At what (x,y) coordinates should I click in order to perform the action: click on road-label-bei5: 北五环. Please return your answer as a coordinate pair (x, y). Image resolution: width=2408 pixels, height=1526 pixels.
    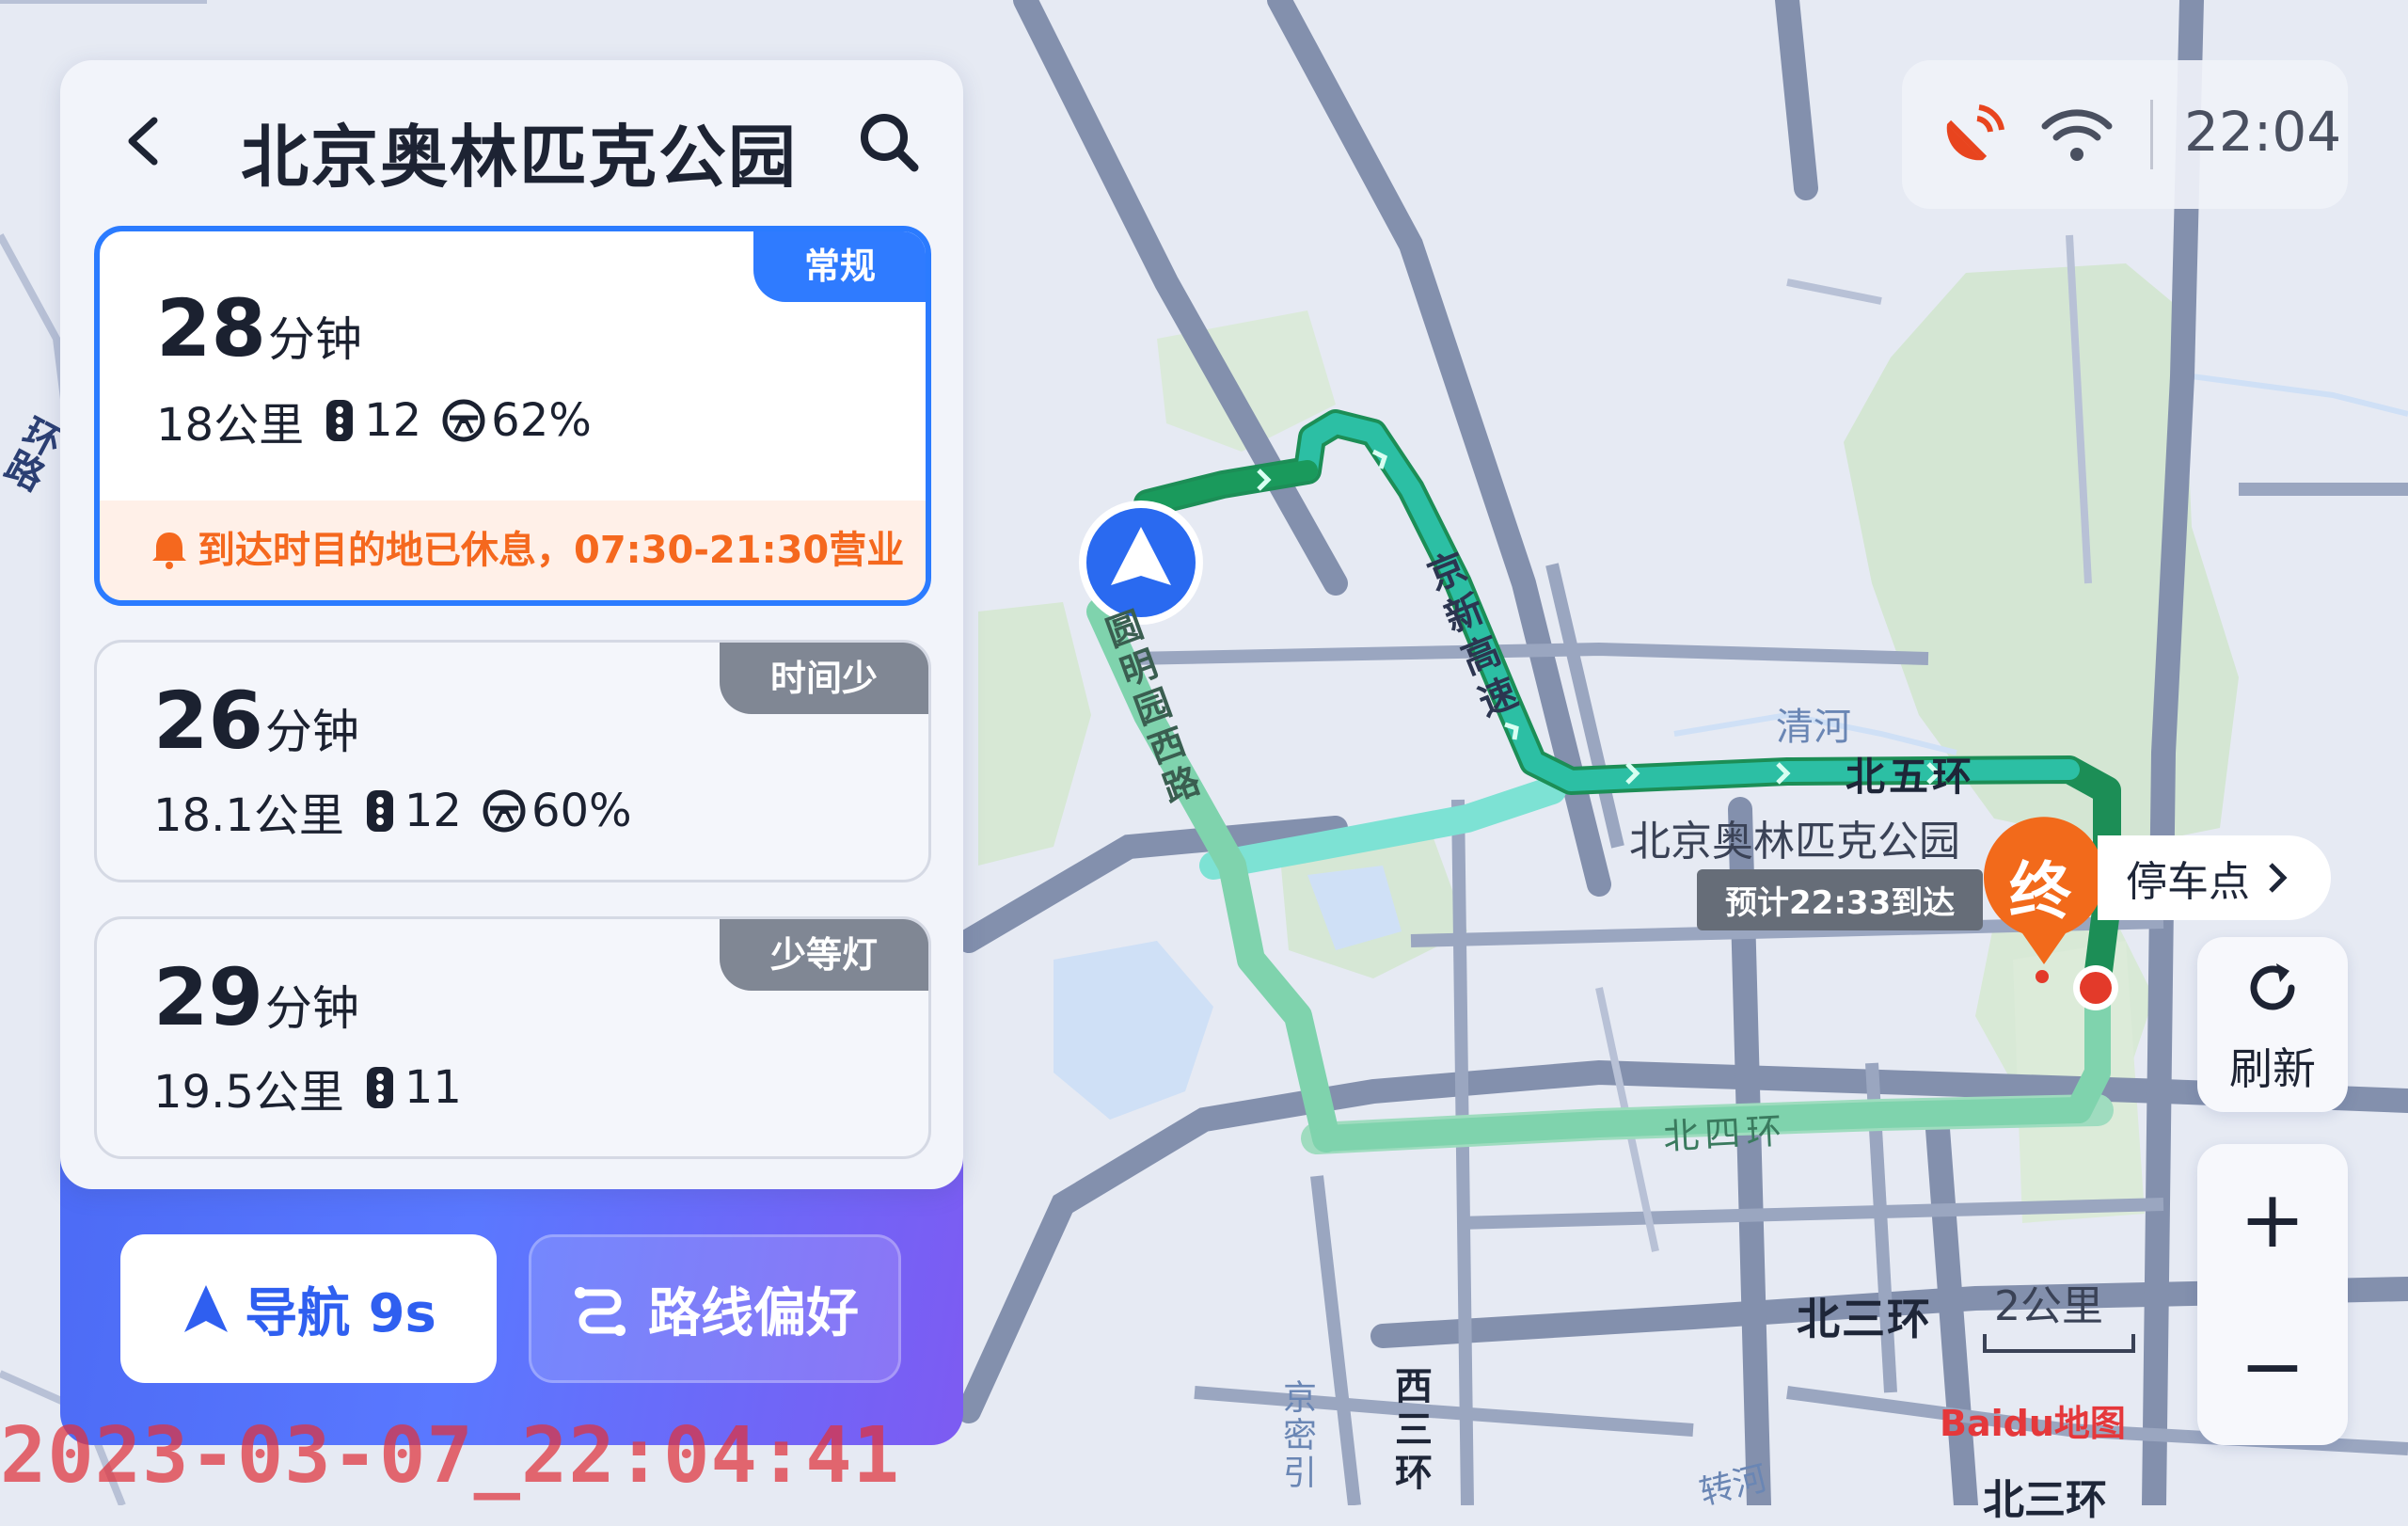
    Looking at the image, I should click on (1911, 777).